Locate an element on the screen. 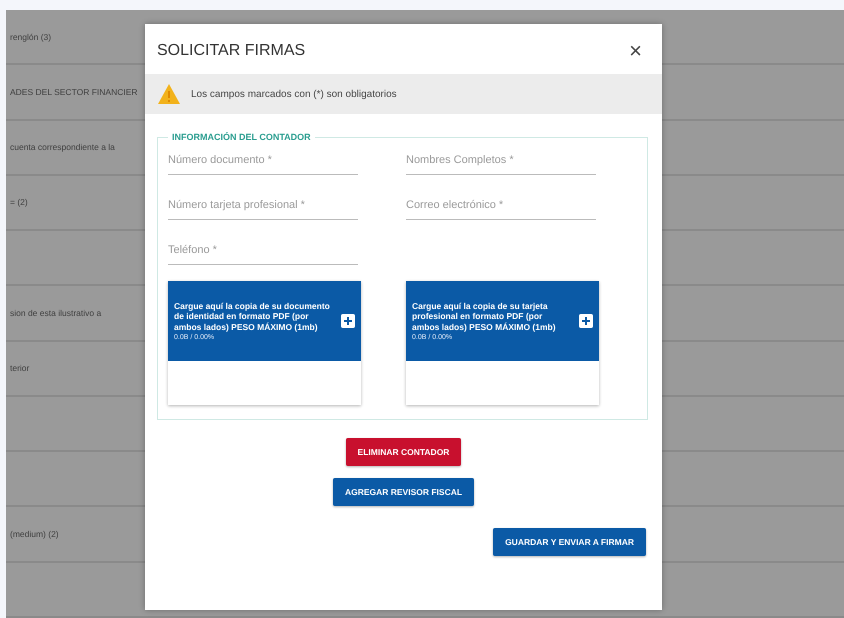  section-legend: INFORMACIÓN DEL CONTADOR is located at coordinates (241, 137).